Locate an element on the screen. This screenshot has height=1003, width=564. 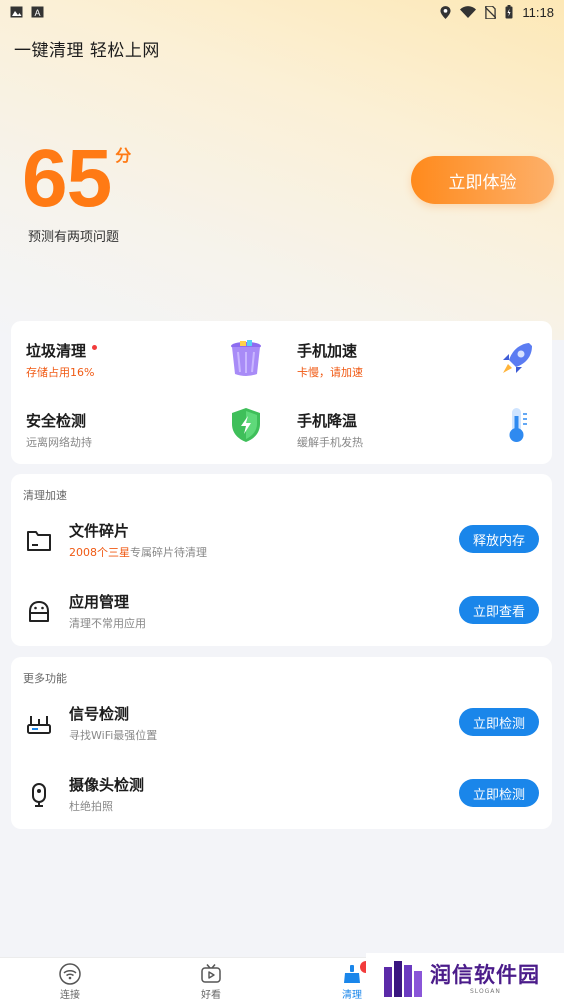
camera-icon is located at coordinates (39, 795).